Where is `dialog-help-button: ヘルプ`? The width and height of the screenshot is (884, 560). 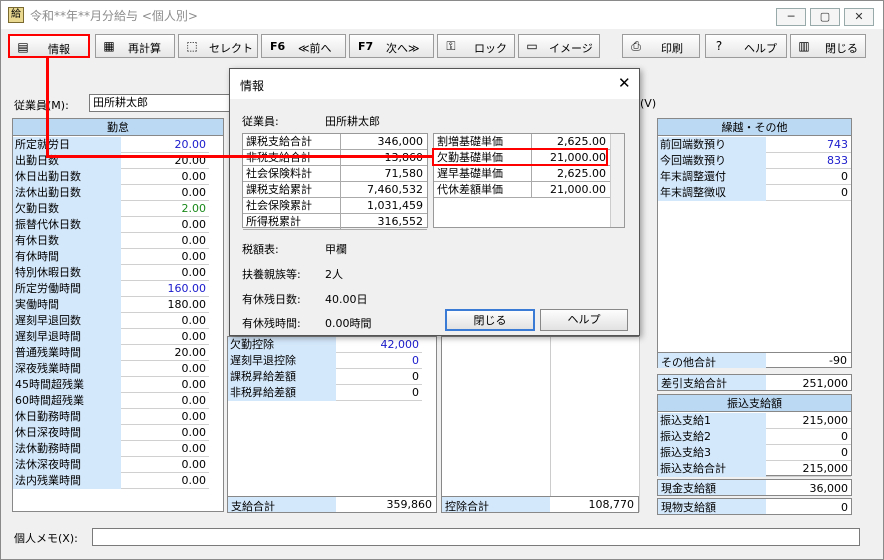
dialog-help-button: ヘルプ is located at coordinates (584, 320).